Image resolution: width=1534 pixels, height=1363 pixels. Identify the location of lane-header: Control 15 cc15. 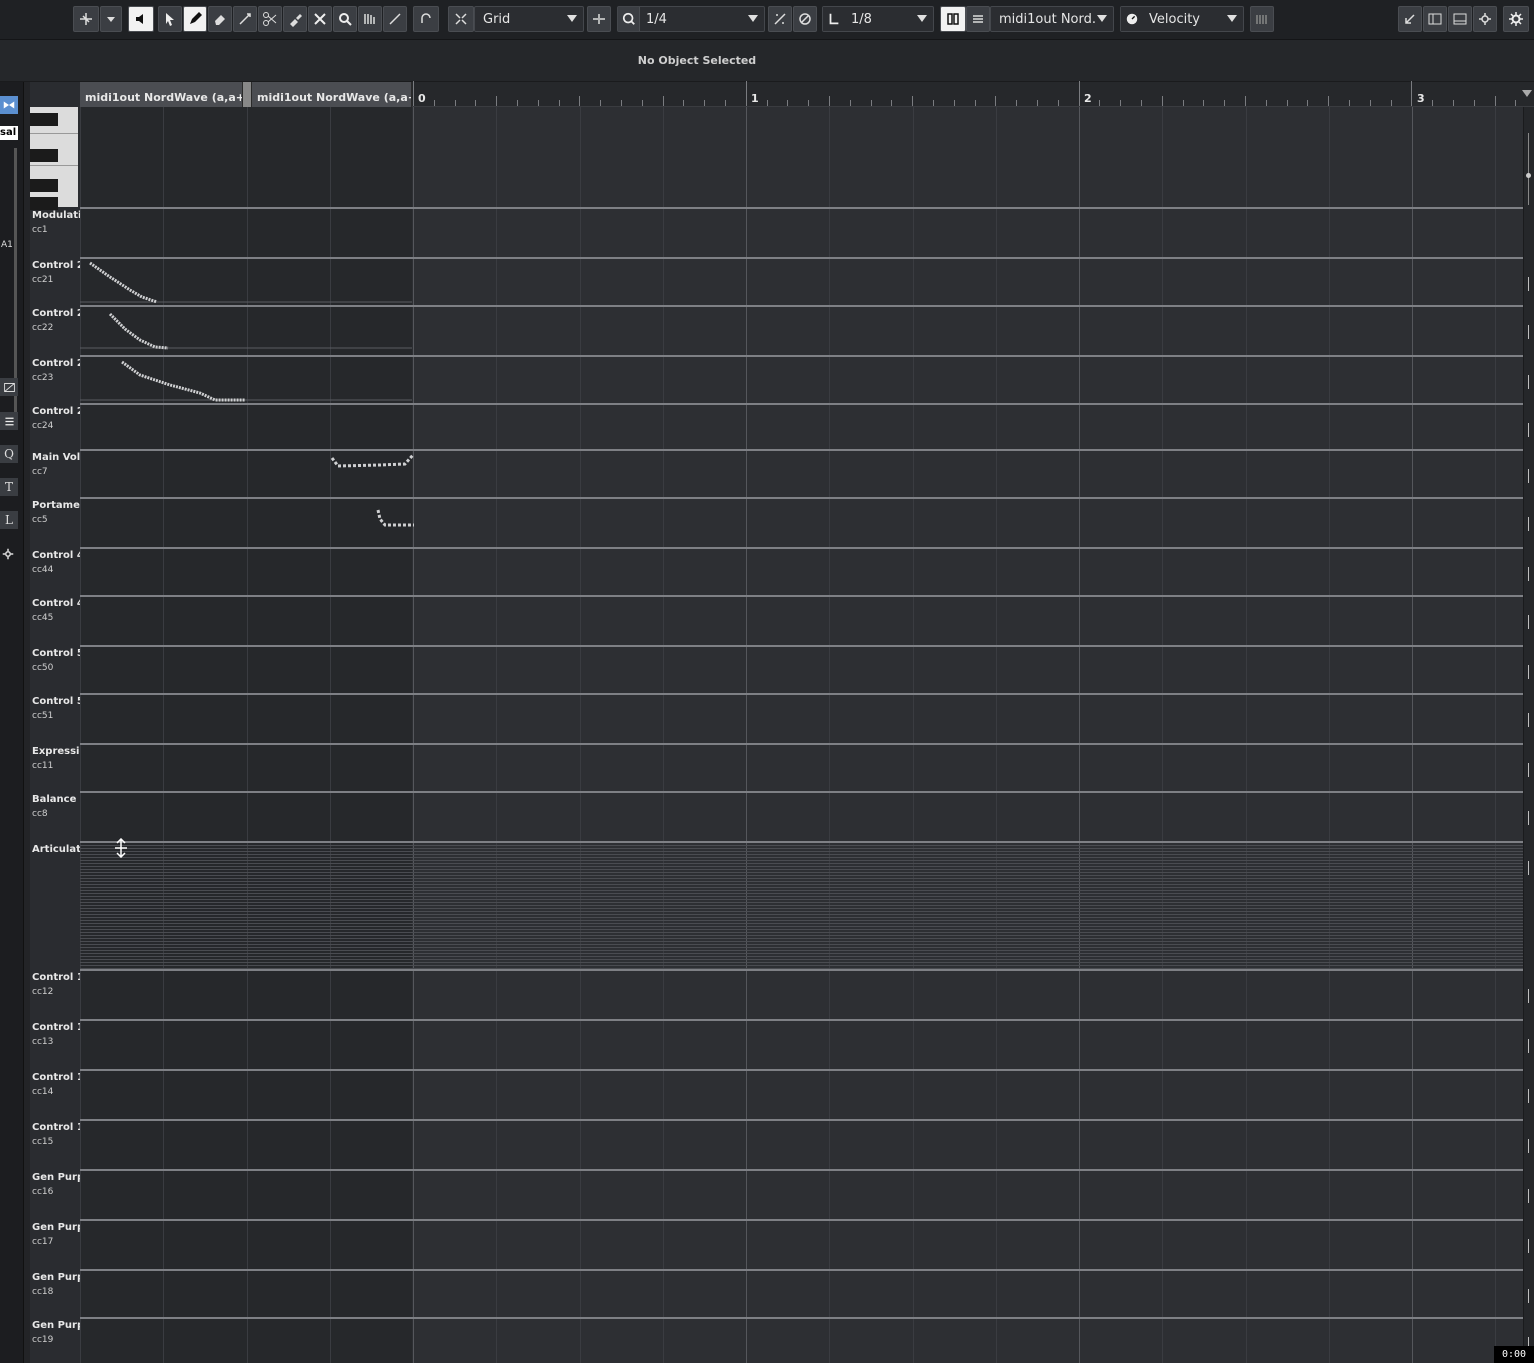
(56, 1135).